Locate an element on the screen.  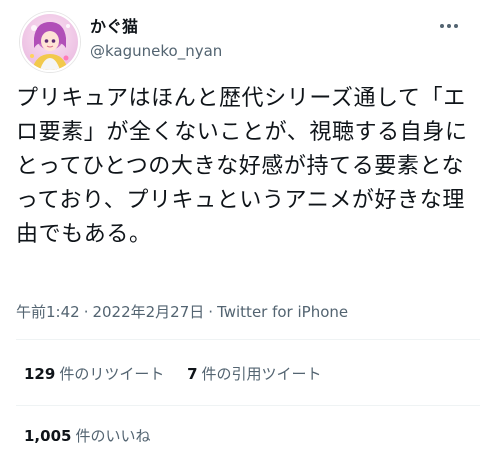
tweet-date: 2022年2月27日 is located at coordinates (148, 312).